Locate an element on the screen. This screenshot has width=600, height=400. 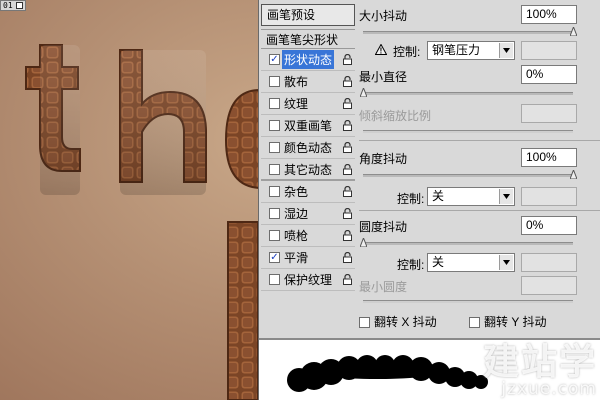
brush-option-item: 杂色 is located at coordinates (308, 192).